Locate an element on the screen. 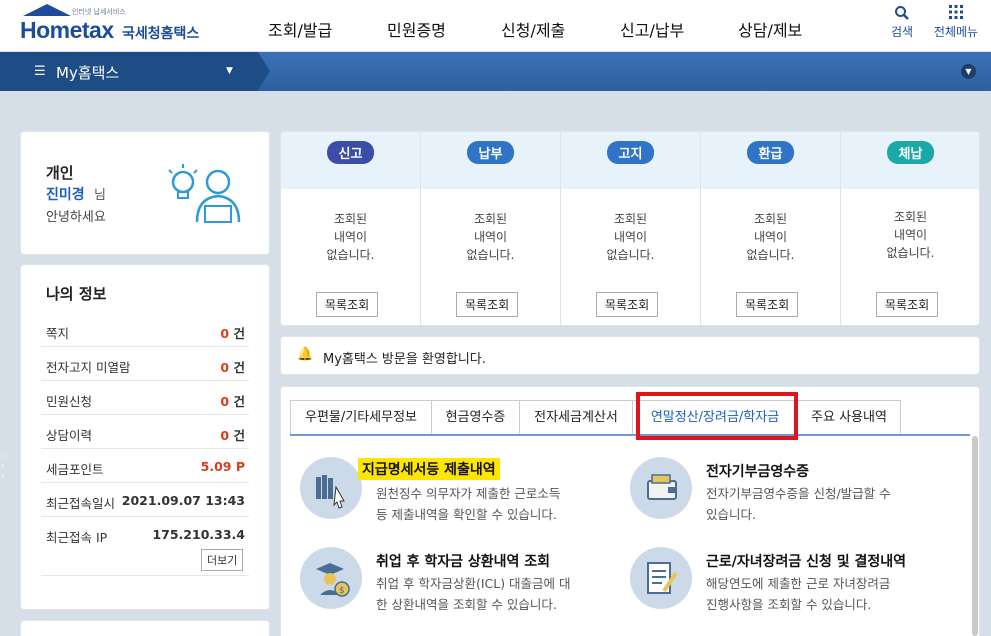 This screenshot has width=991, height=636. scrollbar is located at coordinates (975, 536).